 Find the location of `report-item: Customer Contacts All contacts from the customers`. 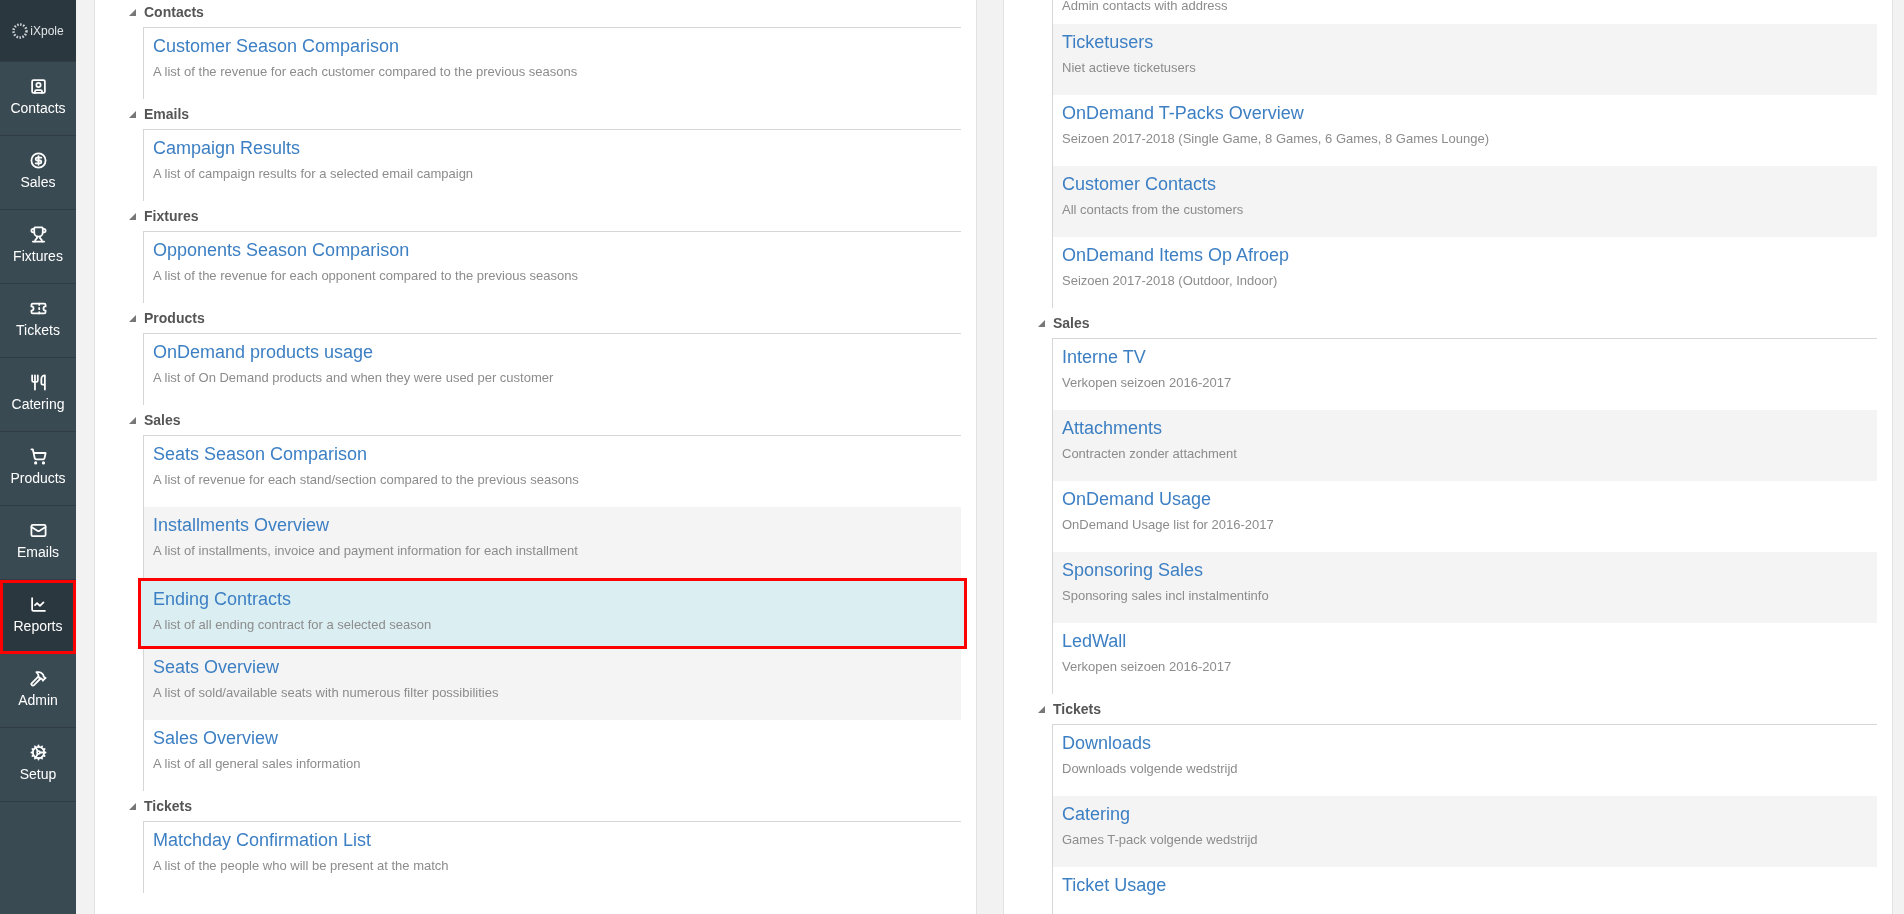

report-item: Customer Contacts All contacts from the customers is located at coordinates (1465, 201).